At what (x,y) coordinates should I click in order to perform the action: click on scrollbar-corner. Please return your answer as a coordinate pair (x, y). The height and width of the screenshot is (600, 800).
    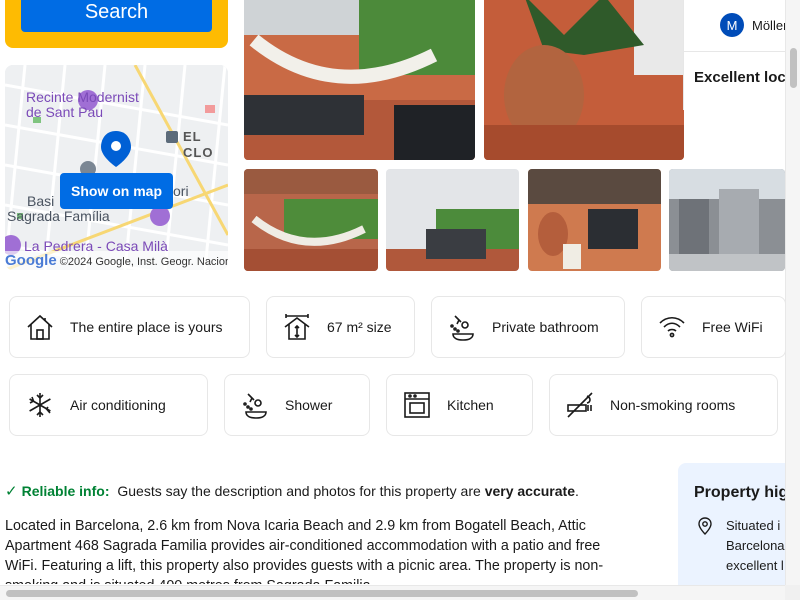
    Looking at the image, I should click on (792, 592).